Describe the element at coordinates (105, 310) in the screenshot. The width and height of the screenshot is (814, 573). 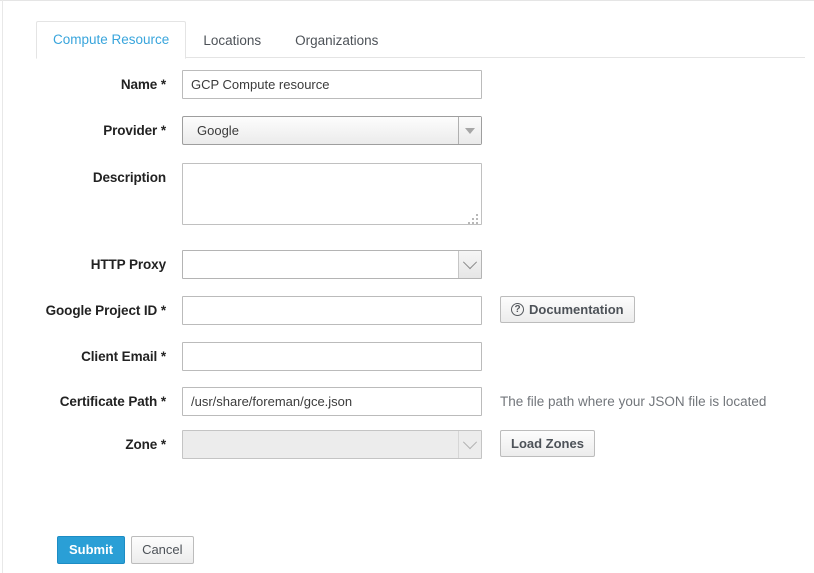
I see `label-google-project-id: Google Project ID *` at that location.